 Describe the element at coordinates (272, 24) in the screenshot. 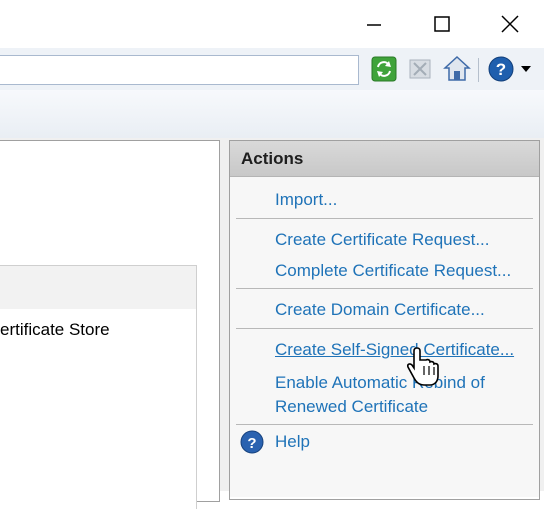

I see `title-bar` at that location.